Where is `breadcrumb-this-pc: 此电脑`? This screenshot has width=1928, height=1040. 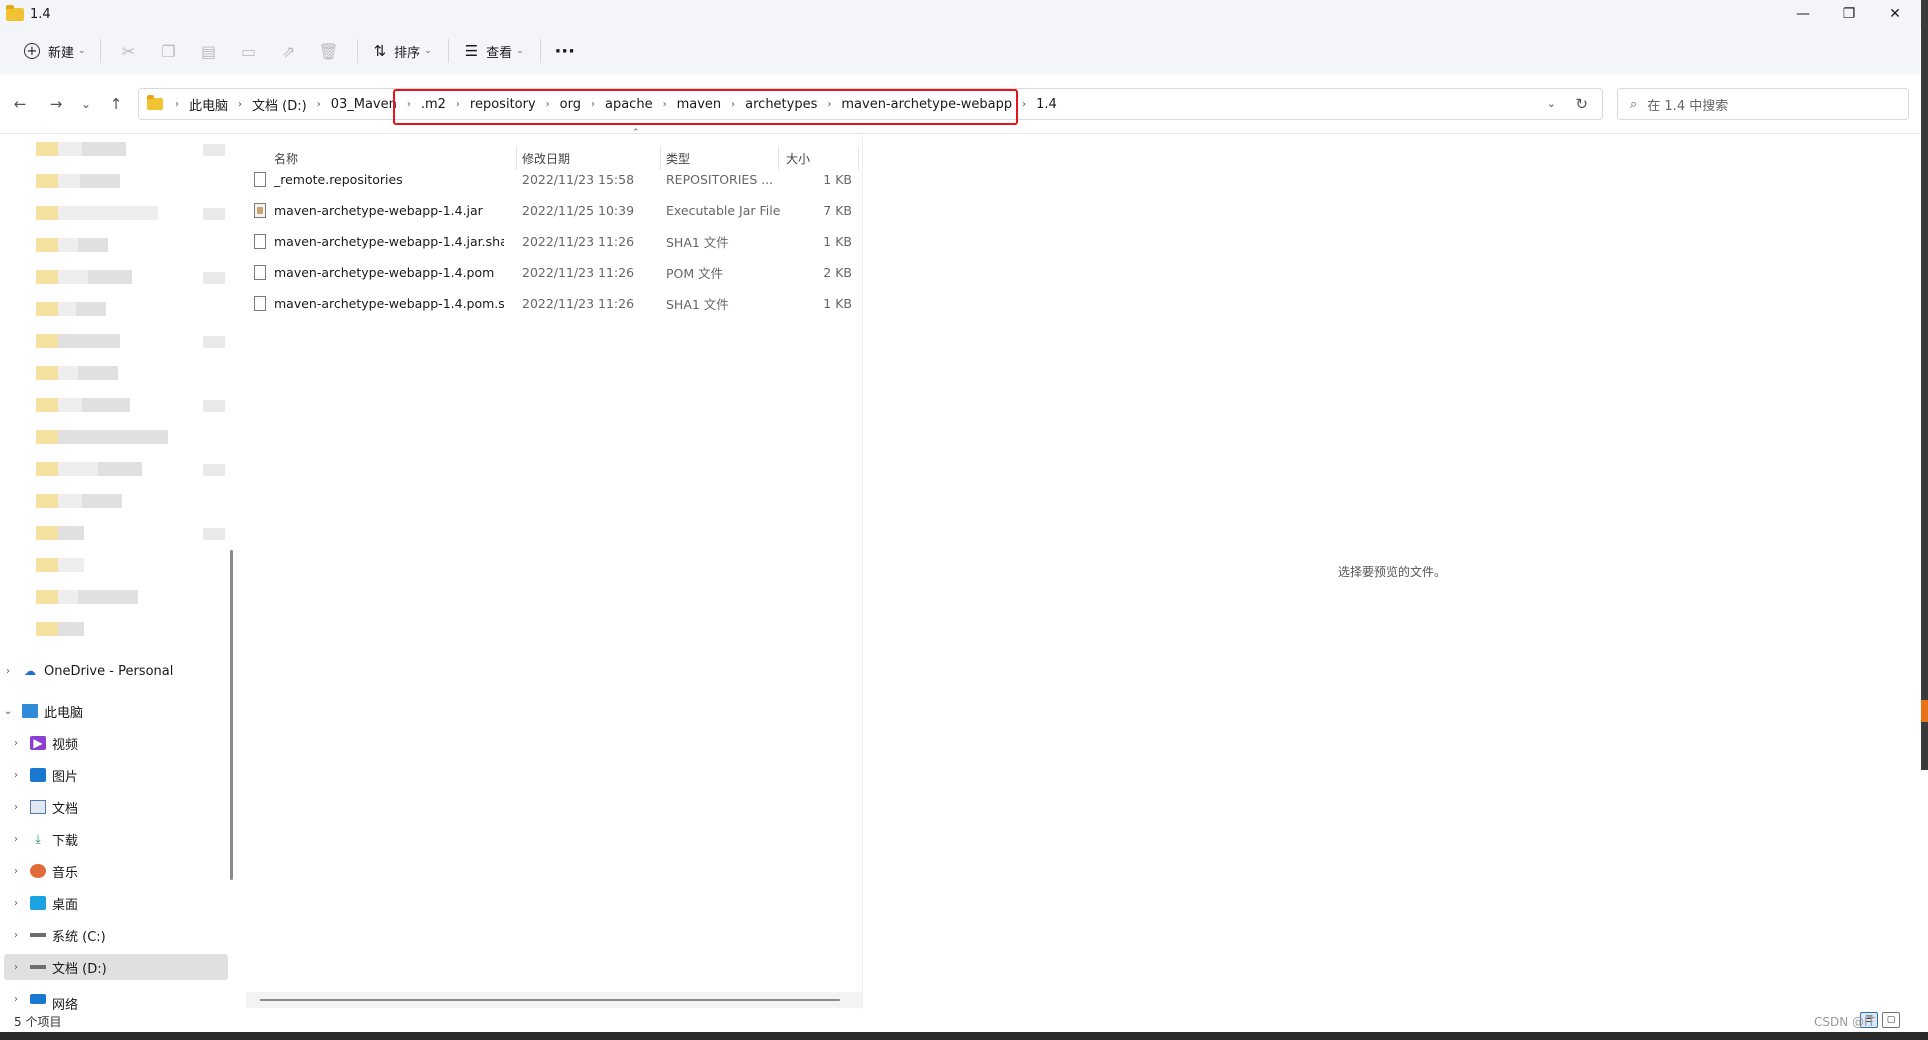
breadcrumb-this-pc: 此电脑 is located at coordinates (208, 104).